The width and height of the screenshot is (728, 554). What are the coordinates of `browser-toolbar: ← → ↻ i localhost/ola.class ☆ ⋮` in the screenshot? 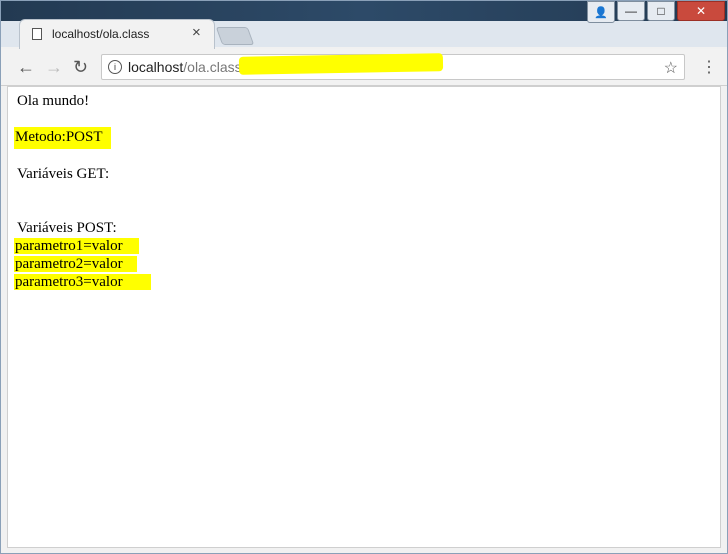 It's located at (364, 67).